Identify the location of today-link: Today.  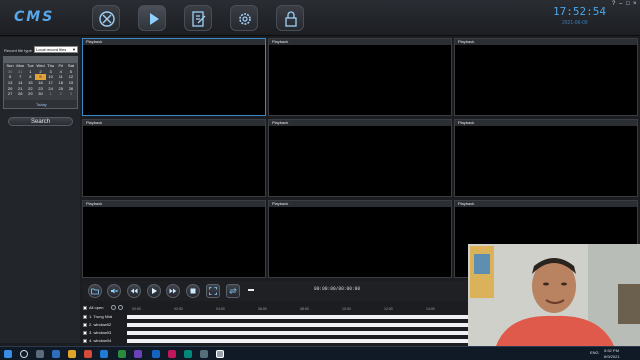
(41, 104).